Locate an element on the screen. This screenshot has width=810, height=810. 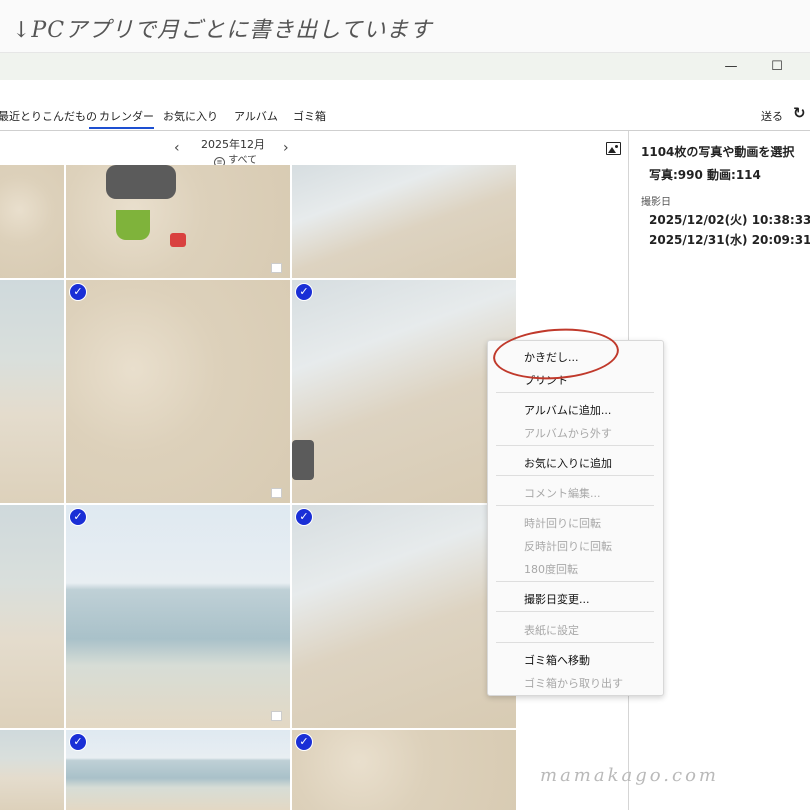
menu-rotate-cw: 時計回りに回転 is located at coordinates (562, 523).